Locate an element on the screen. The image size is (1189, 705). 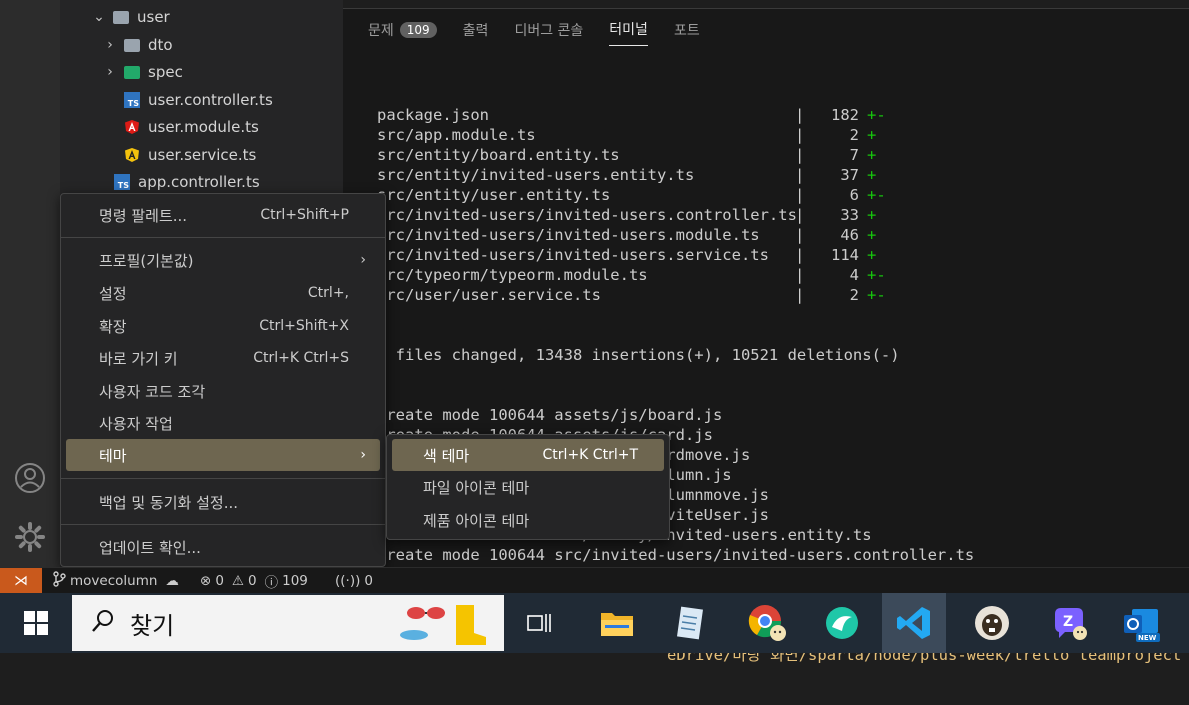
menu-item-user-tasks: 사용자 작업 is located at coordinates (223, 423).